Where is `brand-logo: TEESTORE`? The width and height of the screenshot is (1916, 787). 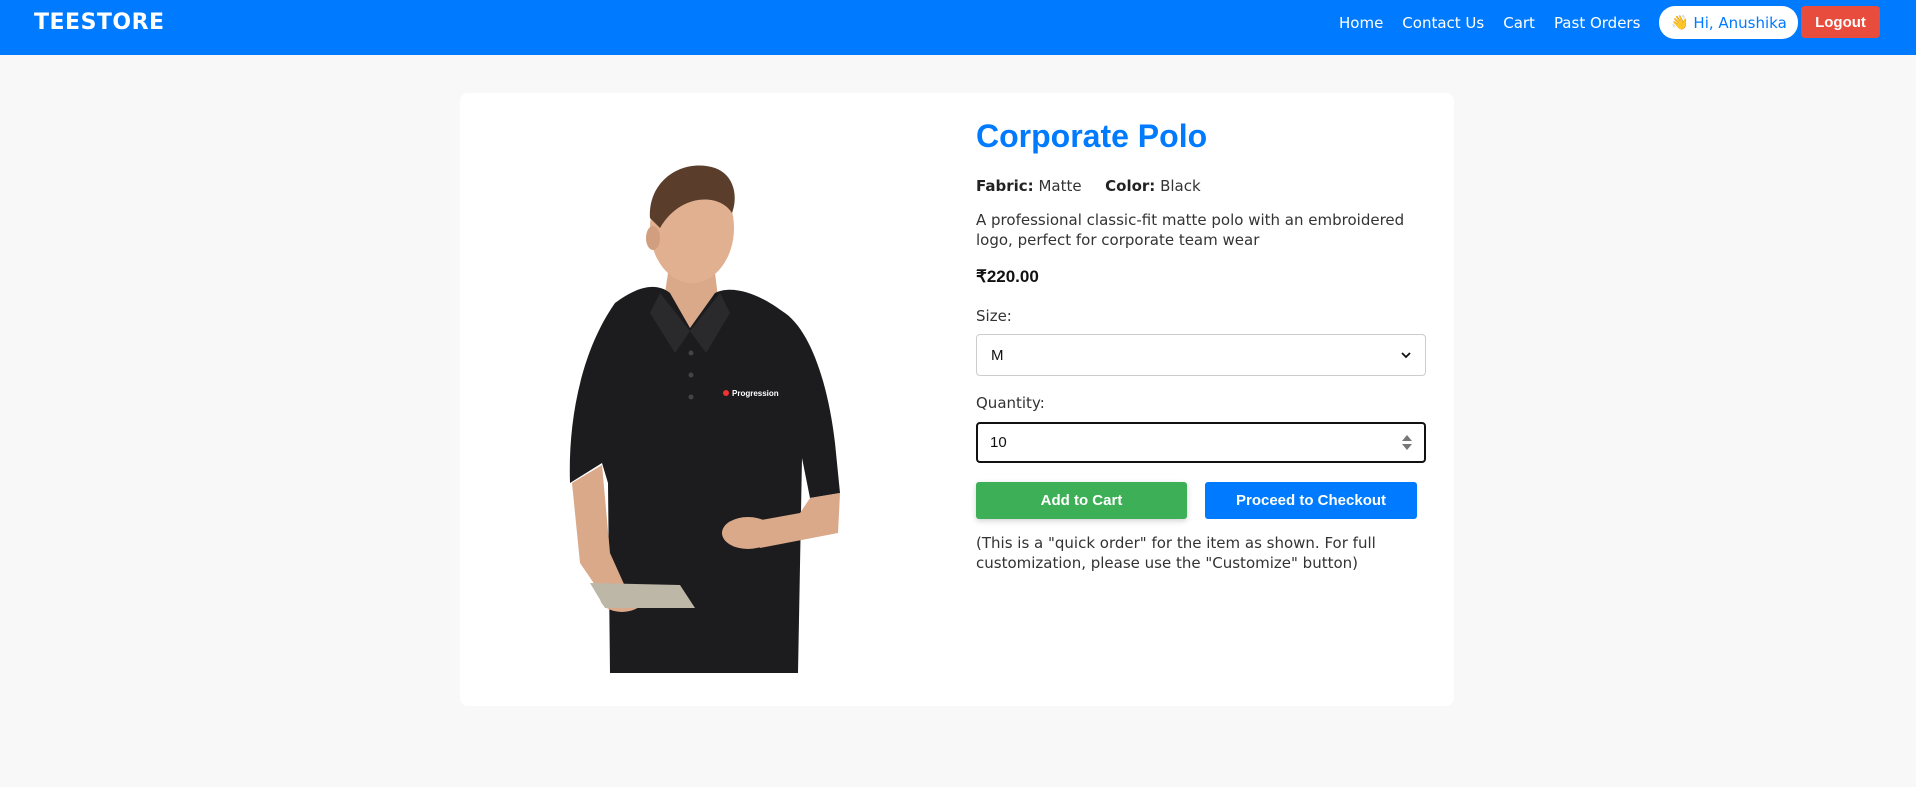
brand-logo: TEESTORE is located at coordinates (99, 22).